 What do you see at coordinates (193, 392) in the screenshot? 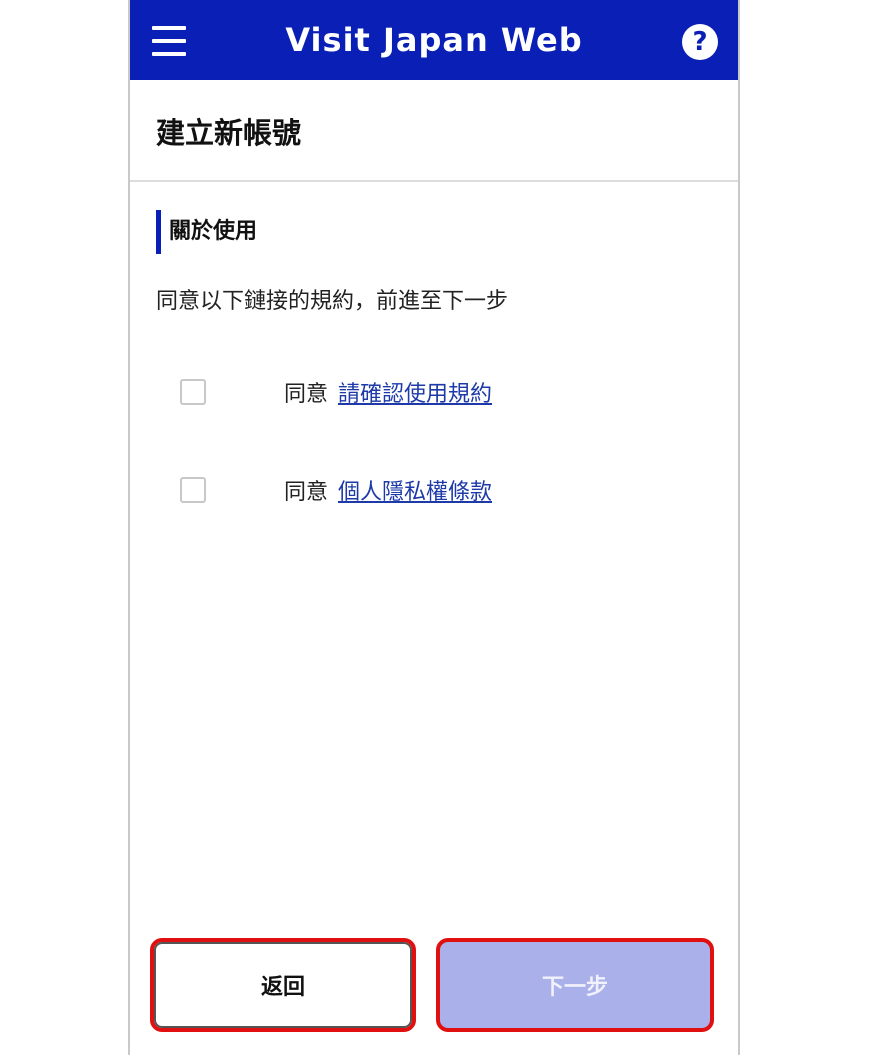
I see `terms-checkbox` at bounding box center [193, 392].